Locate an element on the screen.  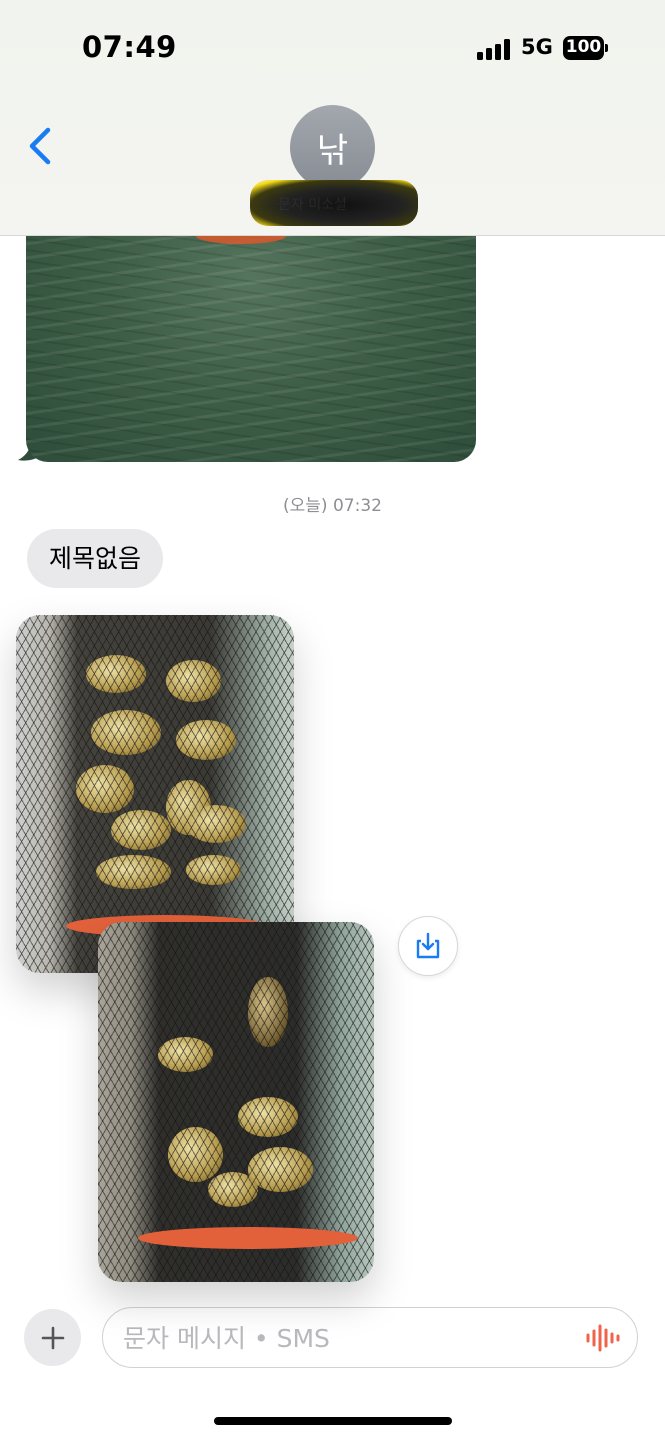
home-indicator is located at coordinates (333, 1421).